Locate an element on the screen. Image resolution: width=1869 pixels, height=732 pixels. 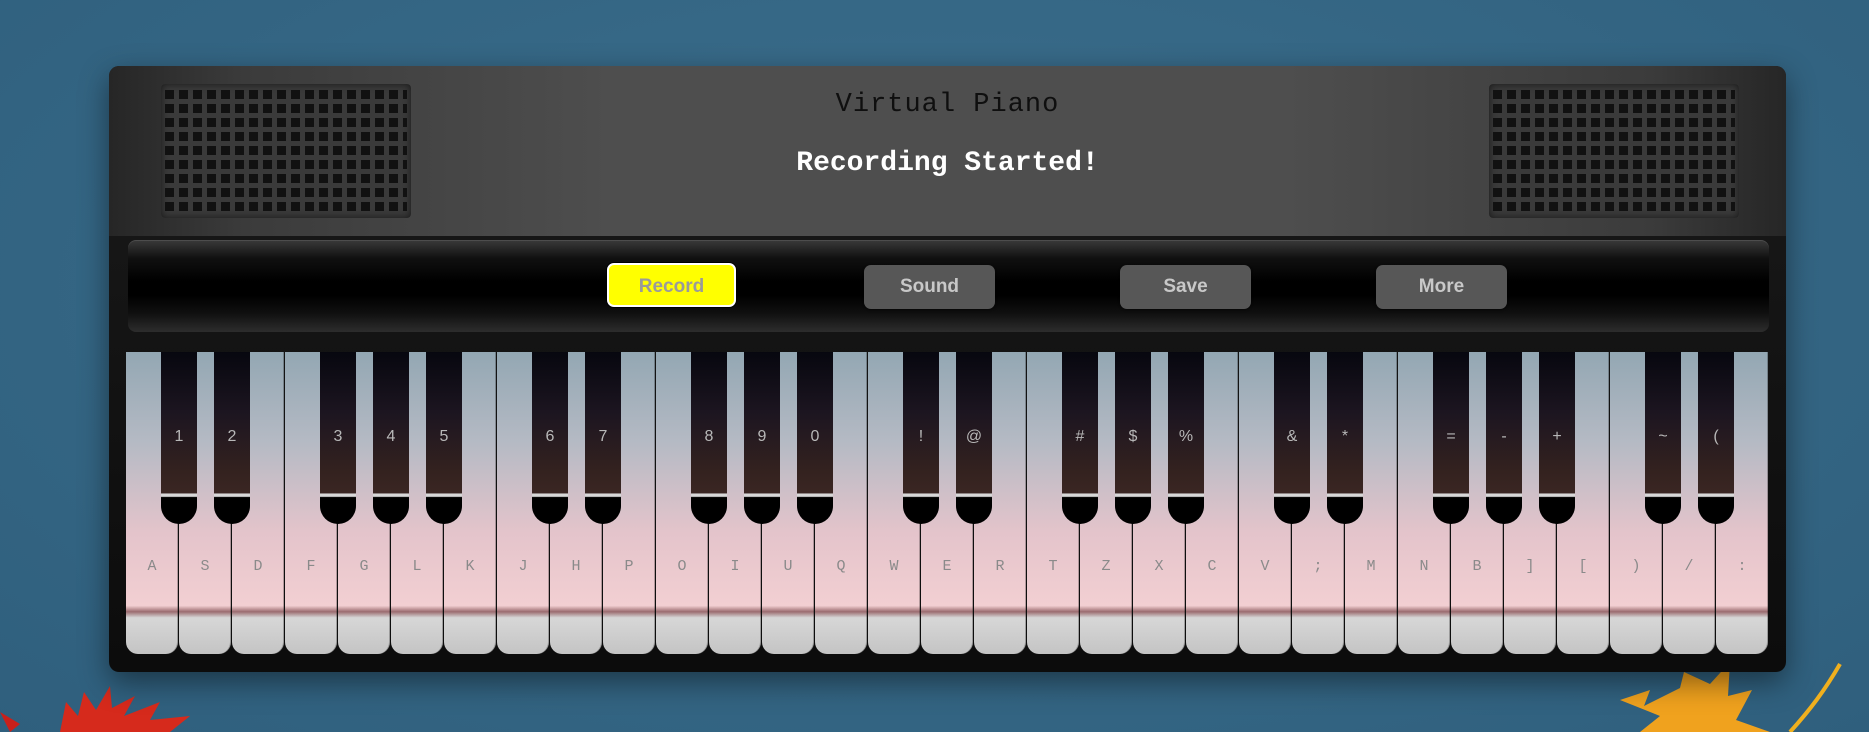
white-key-label: J is located at coordinates (523, 566).